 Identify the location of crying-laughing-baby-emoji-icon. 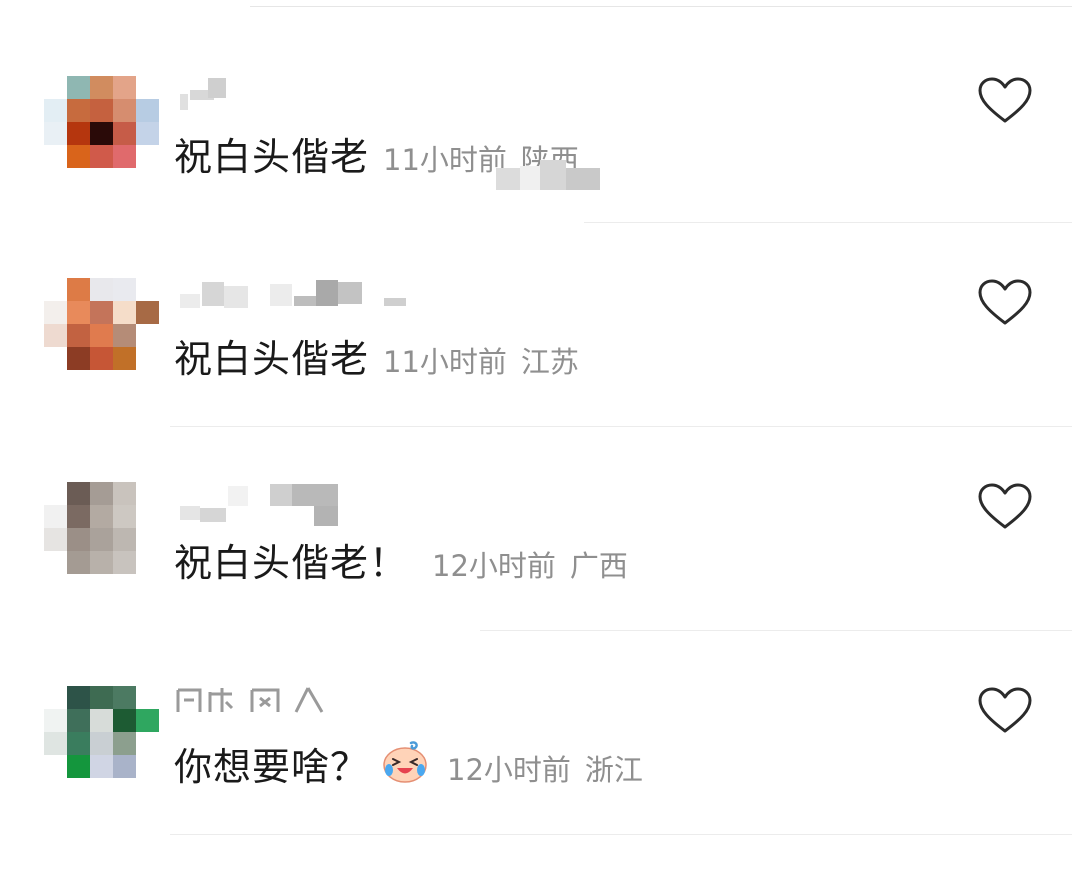
(405, 762).